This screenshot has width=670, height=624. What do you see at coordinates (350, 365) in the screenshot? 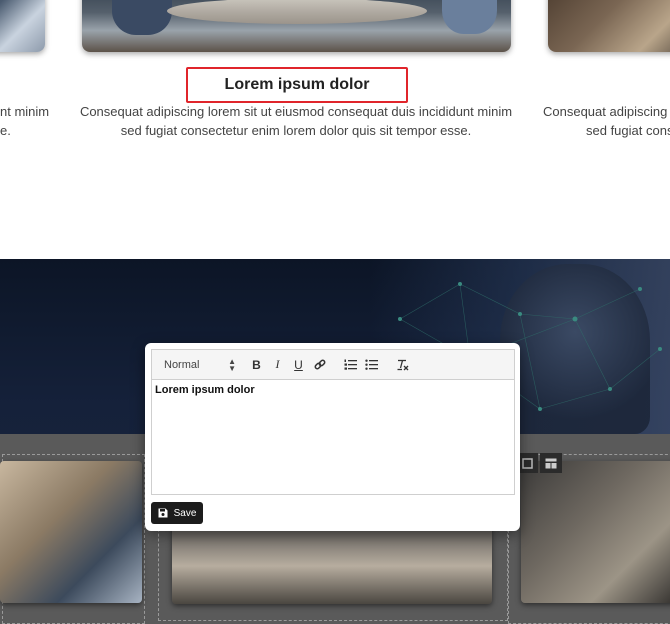
I see `ordered-list-icon` at bounding box center [350, 365].